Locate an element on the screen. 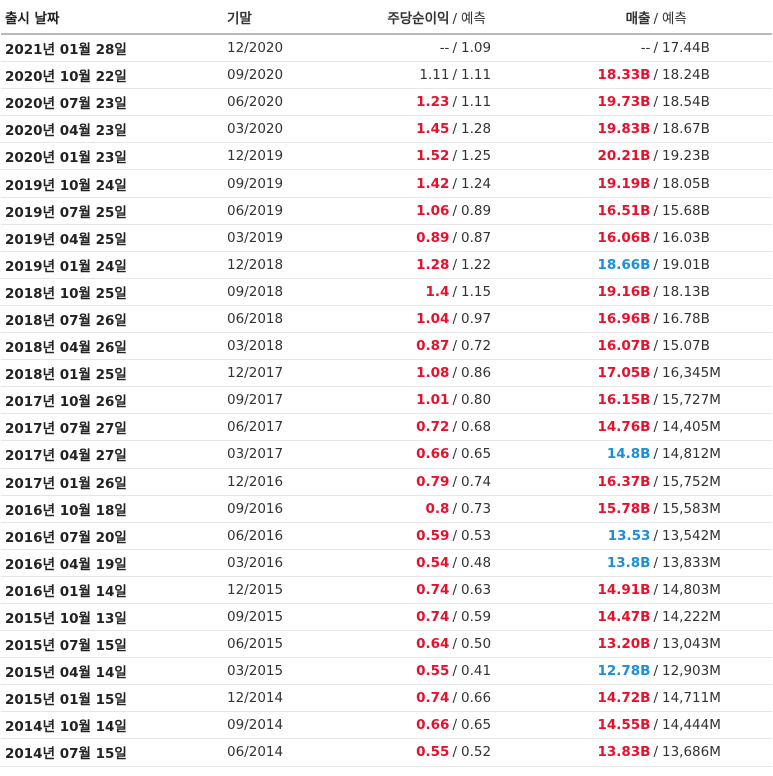  eps-actual-value: 0.74 is located at coordinates (433, 589).